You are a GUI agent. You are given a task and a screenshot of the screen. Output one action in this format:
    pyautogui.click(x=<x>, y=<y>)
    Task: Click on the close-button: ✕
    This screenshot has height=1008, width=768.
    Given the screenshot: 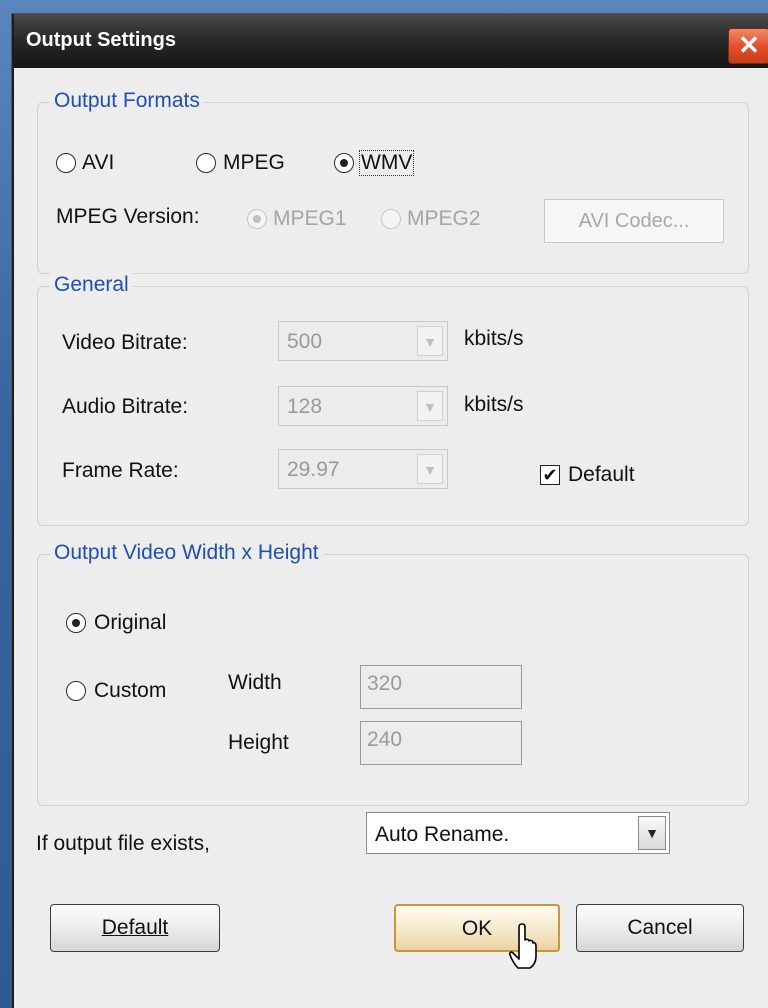 What is the action you would take?
    pyautogui.click(x=748, y=46)
    